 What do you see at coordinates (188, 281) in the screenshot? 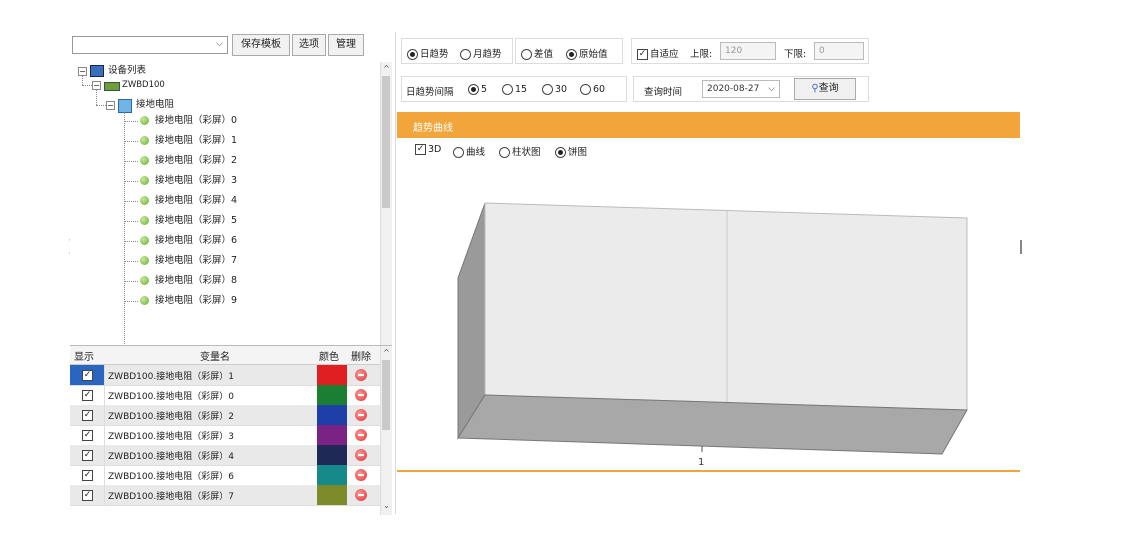
I see `tree-item: 接地电阻（彩屏）8` at bounding box center [188, 281].